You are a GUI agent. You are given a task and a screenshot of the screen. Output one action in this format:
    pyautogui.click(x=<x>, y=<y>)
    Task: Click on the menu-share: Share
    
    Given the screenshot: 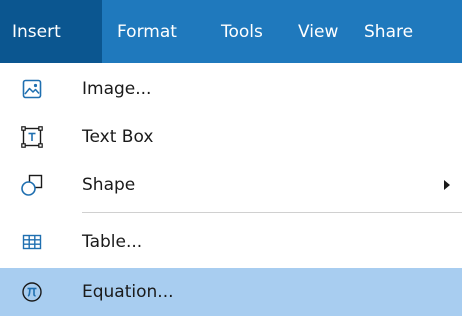 What is the action you would take?
    pyautogui.click(x=406, y=31)
    